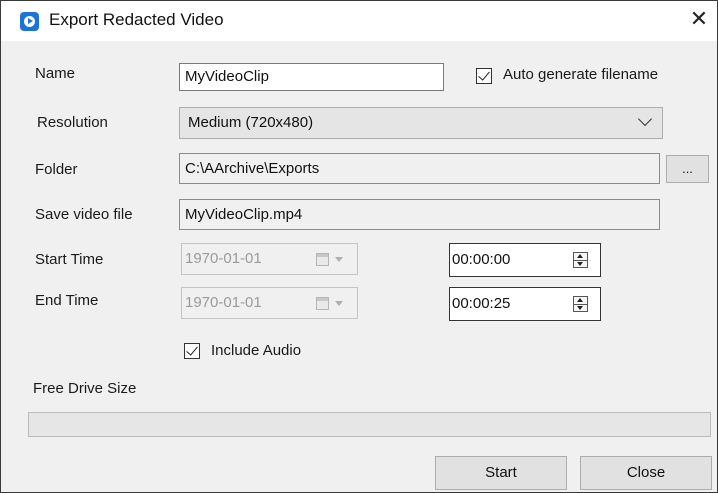 The image size is (718, 493). Describe the element at coordinates (419, 168) in the screenshot. I see `folder-field: C:\AArchive\Exports` at that location.